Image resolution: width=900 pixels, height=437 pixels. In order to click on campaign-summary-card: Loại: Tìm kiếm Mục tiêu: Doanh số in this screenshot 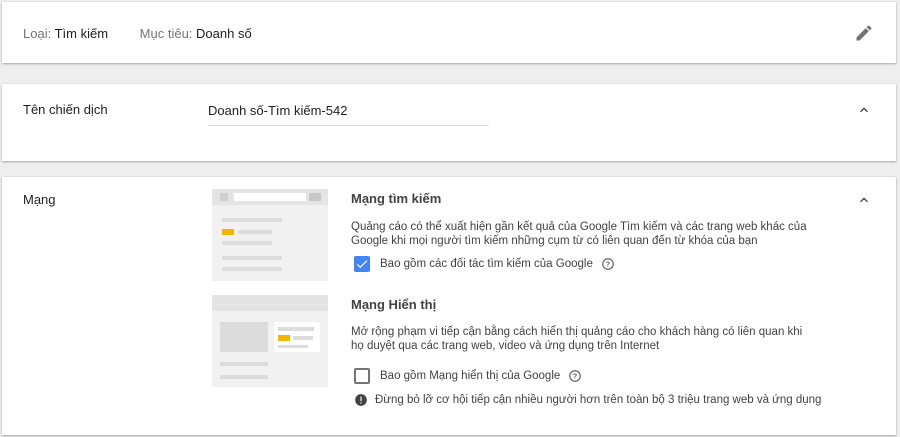, I will do `click(449, 32)`.